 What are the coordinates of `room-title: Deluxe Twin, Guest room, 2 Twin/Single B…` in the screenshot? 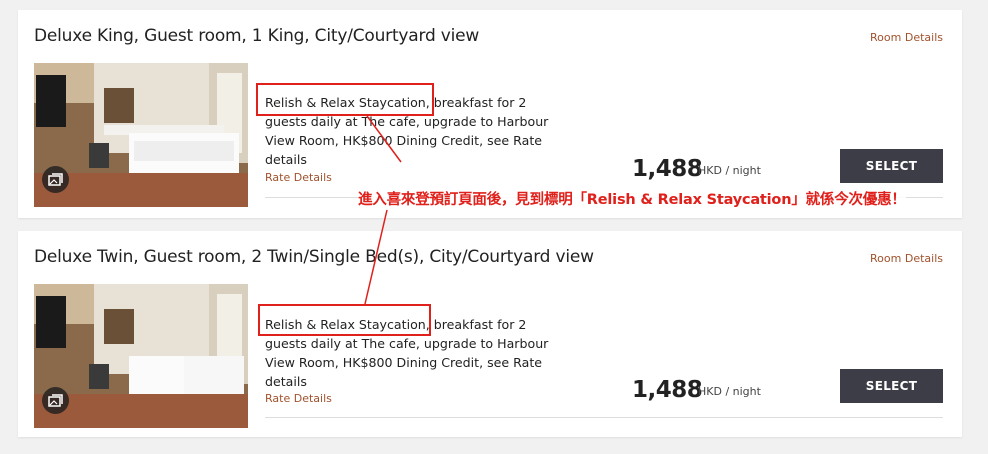 It's located at (314, 257).